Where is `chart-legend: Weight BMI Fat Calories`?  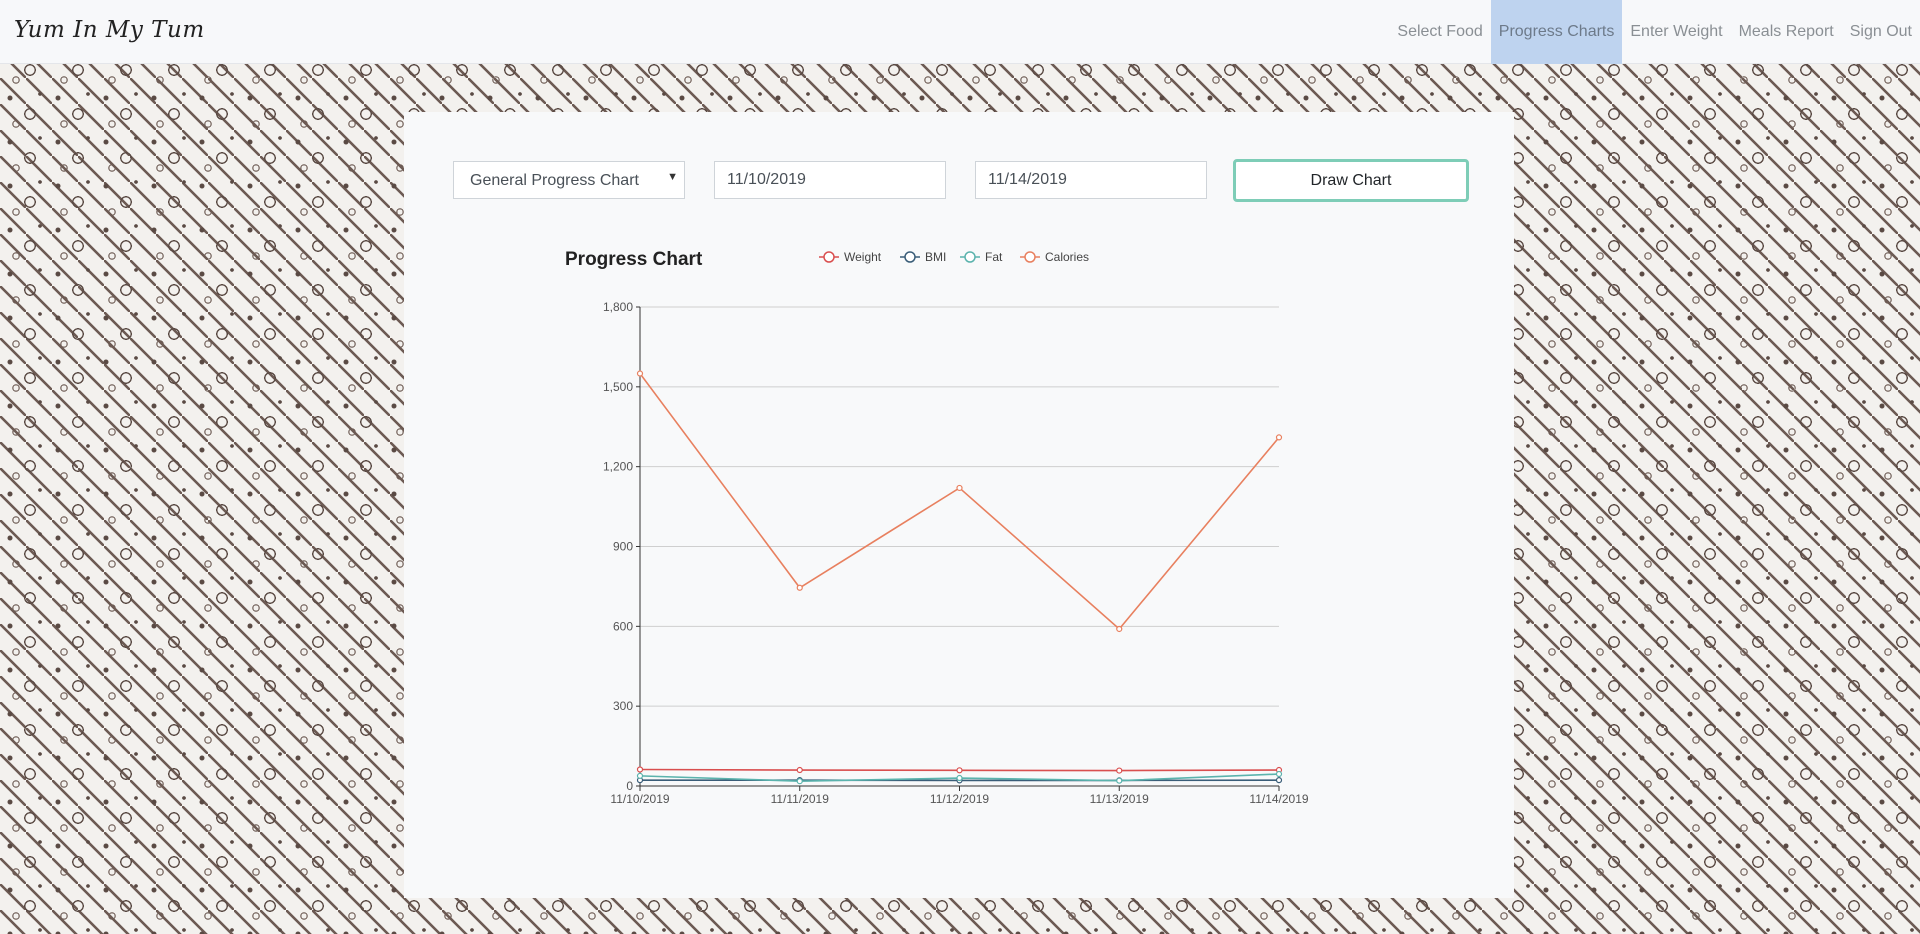
chart-legend: Weight BMI Fat Calories is located at coordinates (954, 257).